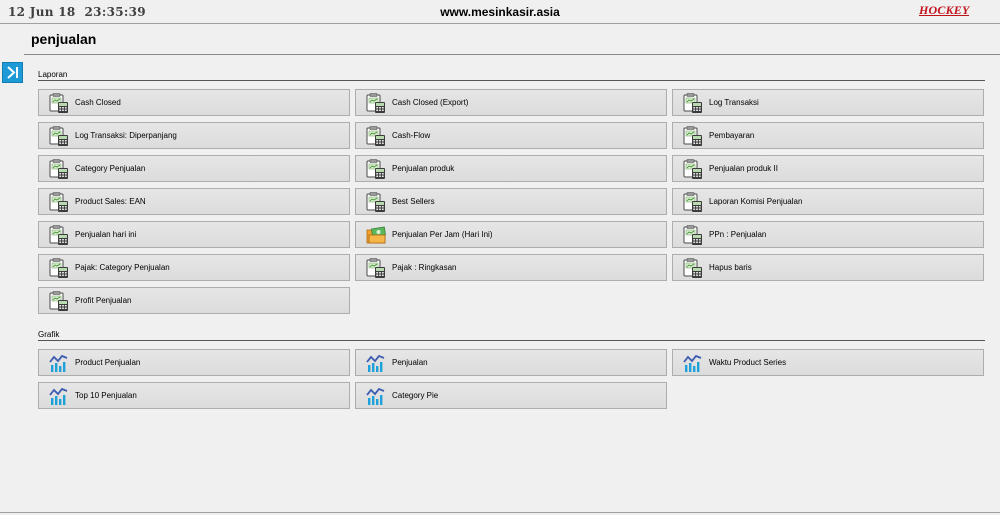 The height and width of the screenshot is (515, 1000). Describe the element at coordinates (442, 234) in the screenshot. I see `report-button-label: Penjualan Per Jam (Hari Ini)` at that location.